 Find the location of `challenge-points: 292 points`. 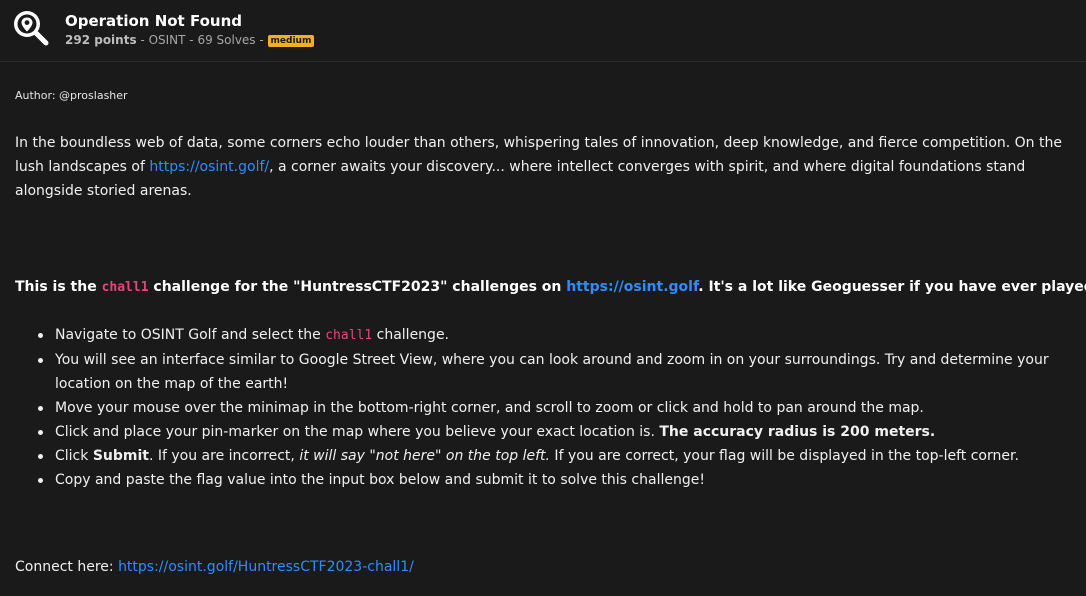

challenge-points: 292 points is located at coordinates (101, 40).